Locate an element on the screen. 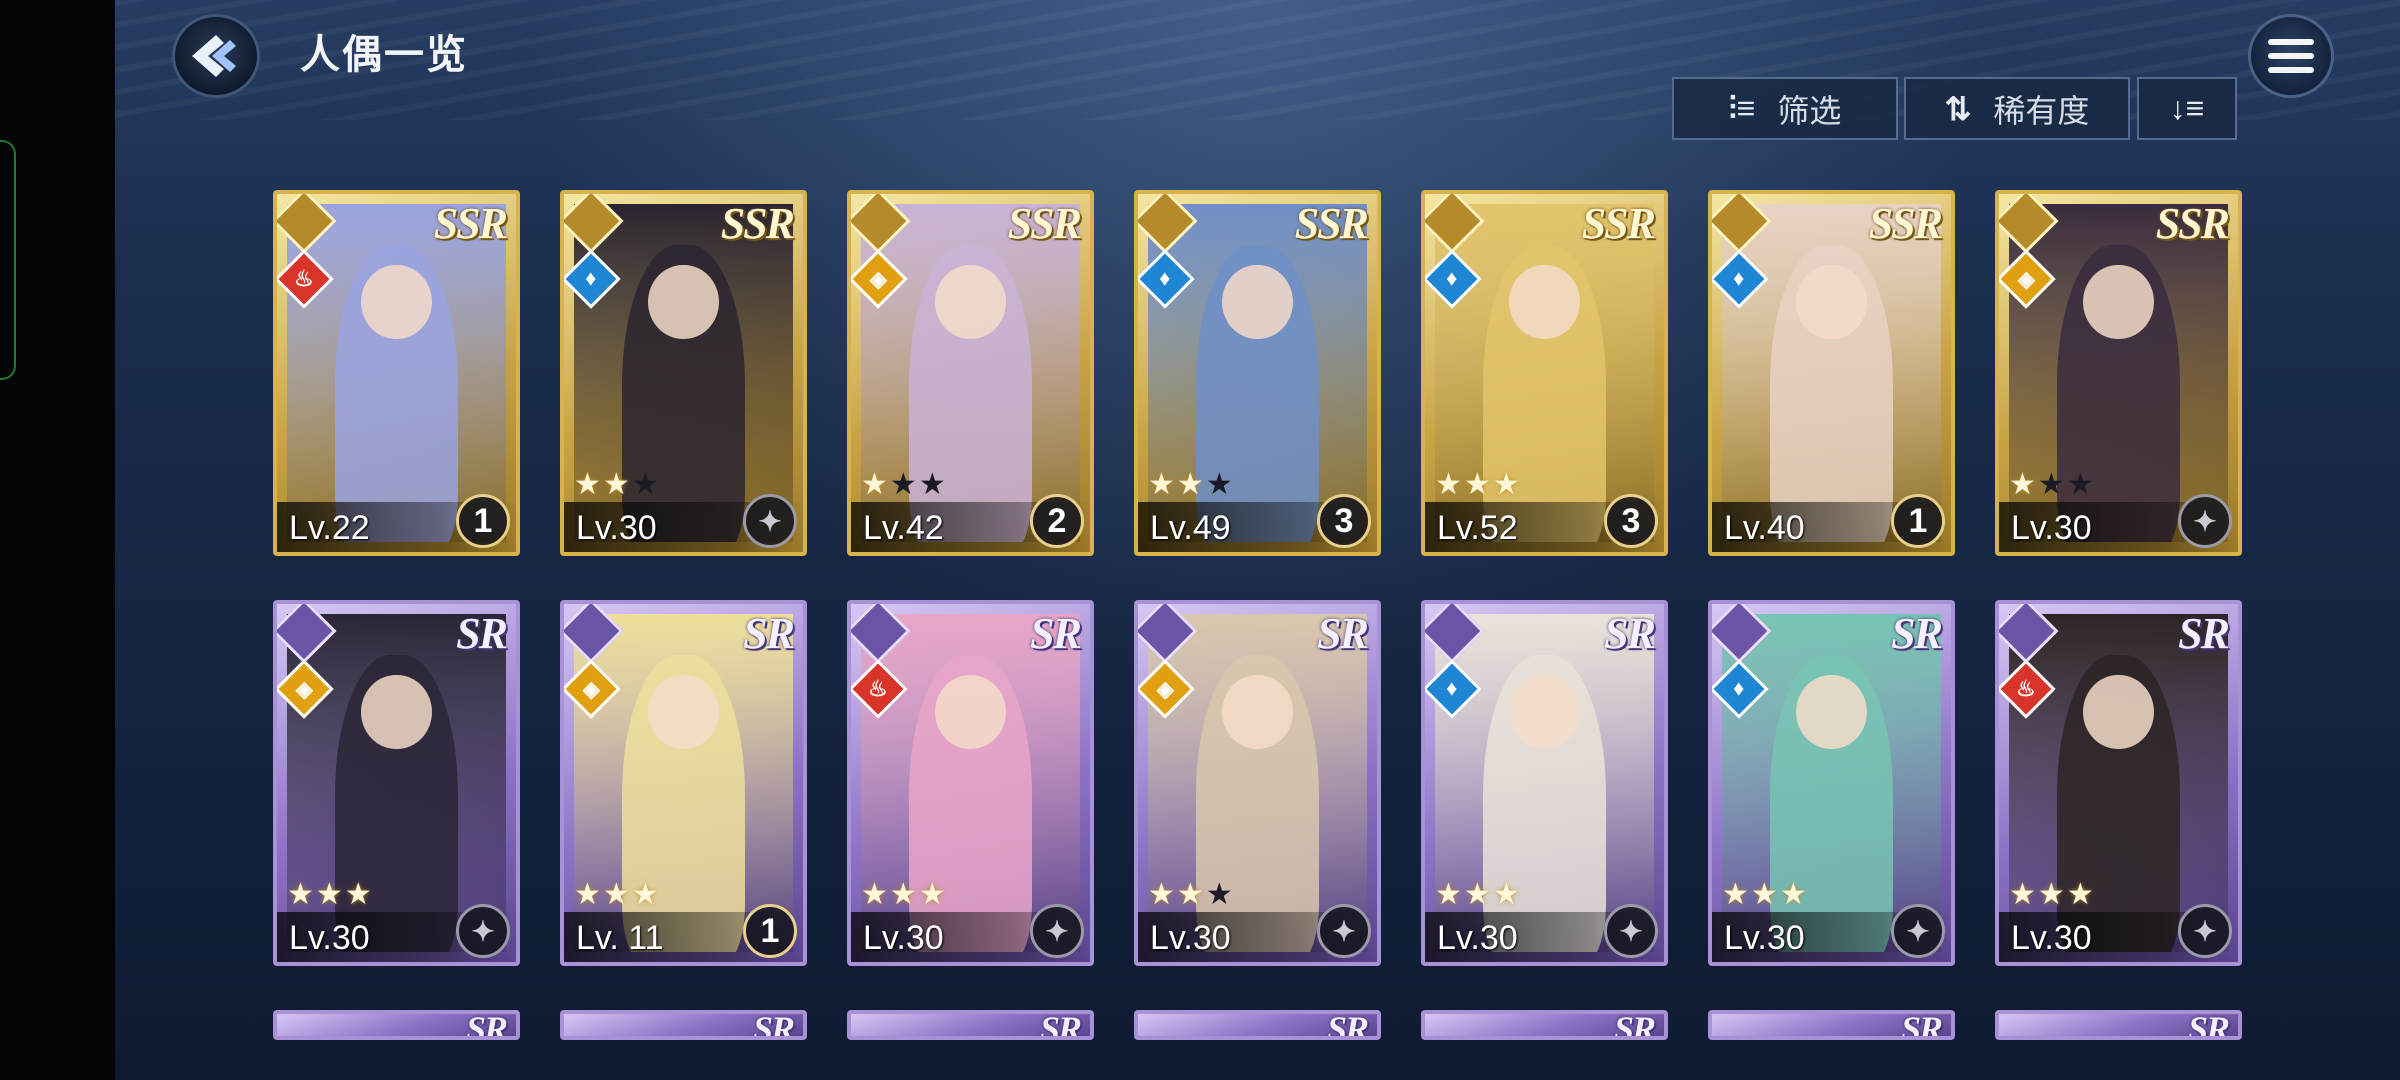 The width and height of the screenshot is (2400, 1080). back-arrow-icon is located at coordinates (214, 56).